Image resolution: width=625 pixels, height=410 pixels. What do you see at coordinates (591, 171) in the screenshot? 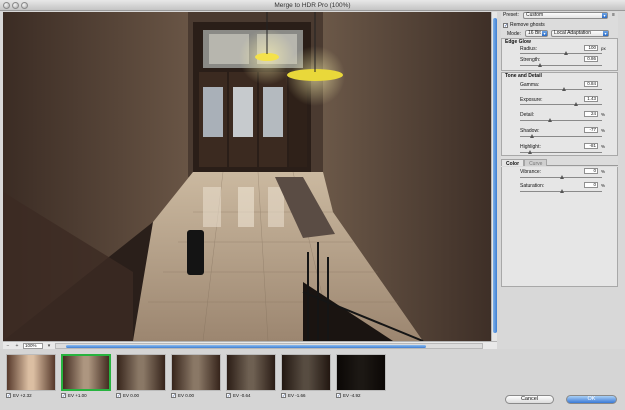
I see `vibrance-field: 0` at bounding box center [591, 171].